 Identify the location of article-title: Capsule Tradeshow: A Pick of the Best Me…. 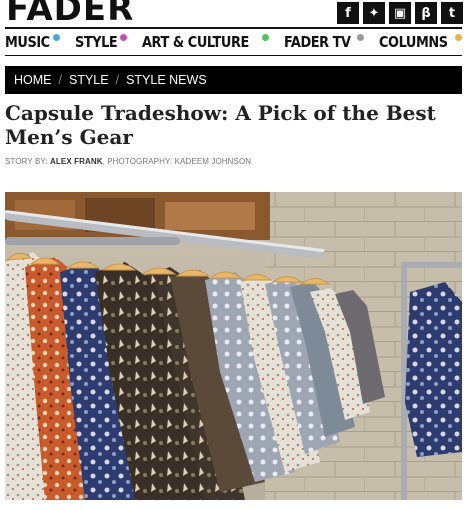
(220, 125).